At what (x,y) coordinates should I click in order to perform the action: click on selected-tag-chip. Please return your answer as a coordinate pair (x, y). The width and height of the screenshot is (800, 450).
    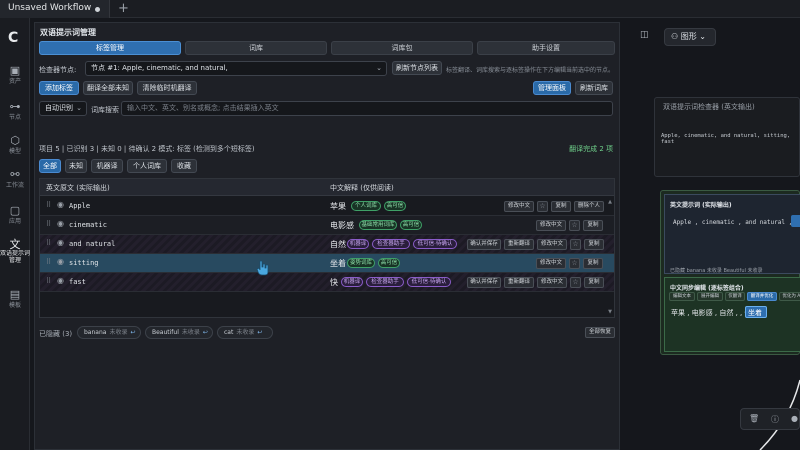
    Looking at the image, I should click on (795, 221).